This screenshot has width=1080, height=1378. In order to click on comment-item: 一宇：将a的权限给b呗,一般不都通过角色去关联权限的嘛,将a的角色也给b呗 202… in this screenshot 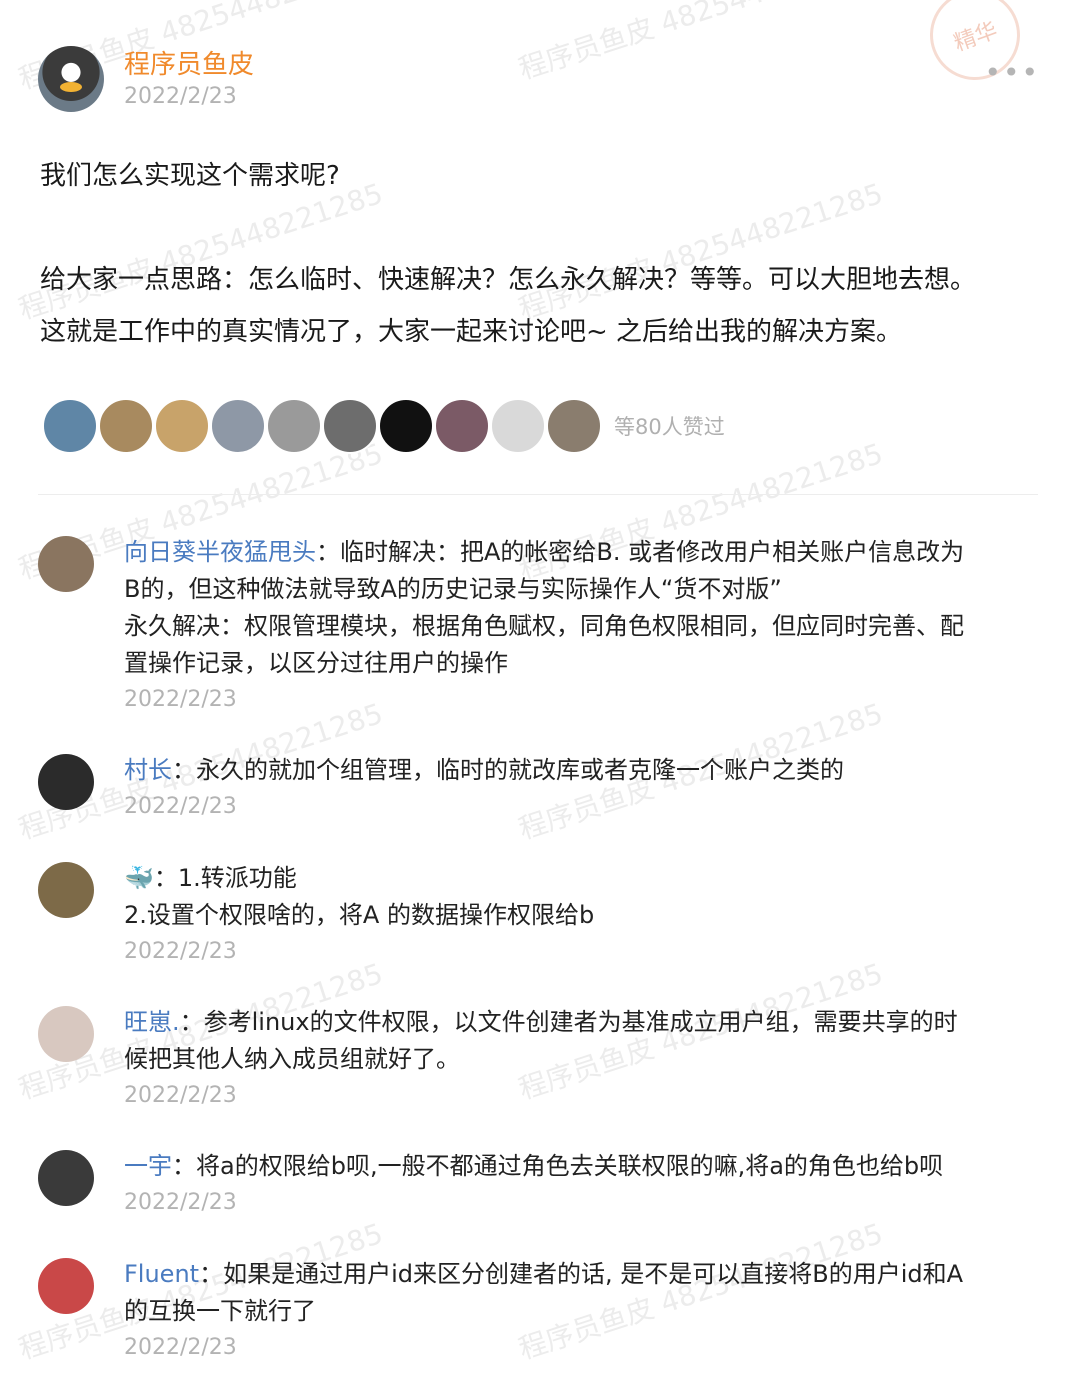, I will do `click(538, 1184)`.